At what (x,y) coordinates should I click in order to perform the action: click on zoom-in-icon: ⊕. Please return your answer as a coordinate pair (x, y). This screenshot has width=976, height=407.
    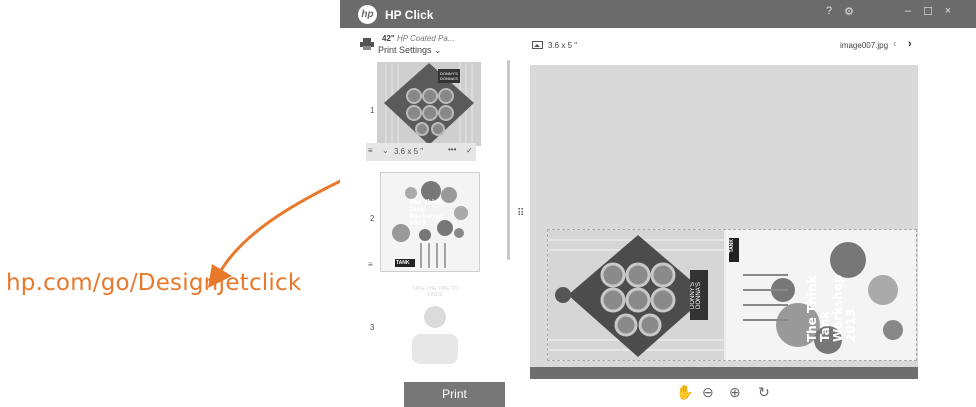
    Looking at the image, I should click on (735, 392).